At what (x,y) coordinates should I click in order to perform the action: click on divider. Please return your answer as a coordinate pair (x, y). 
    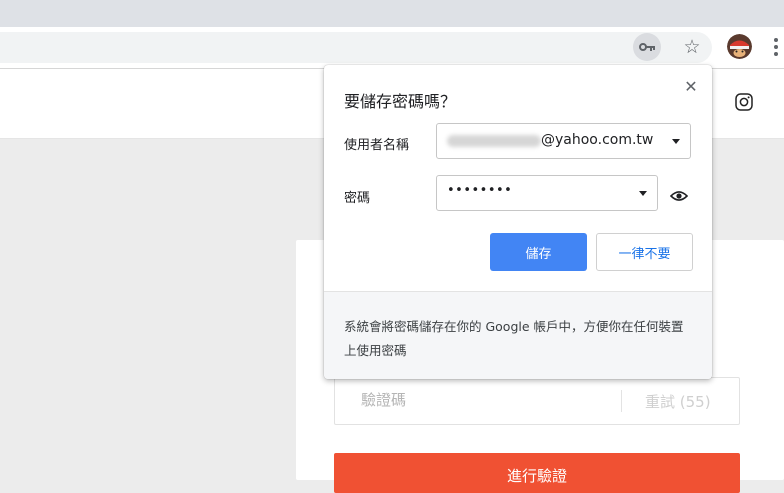
    Looking at the image, I should click on (621, 401).